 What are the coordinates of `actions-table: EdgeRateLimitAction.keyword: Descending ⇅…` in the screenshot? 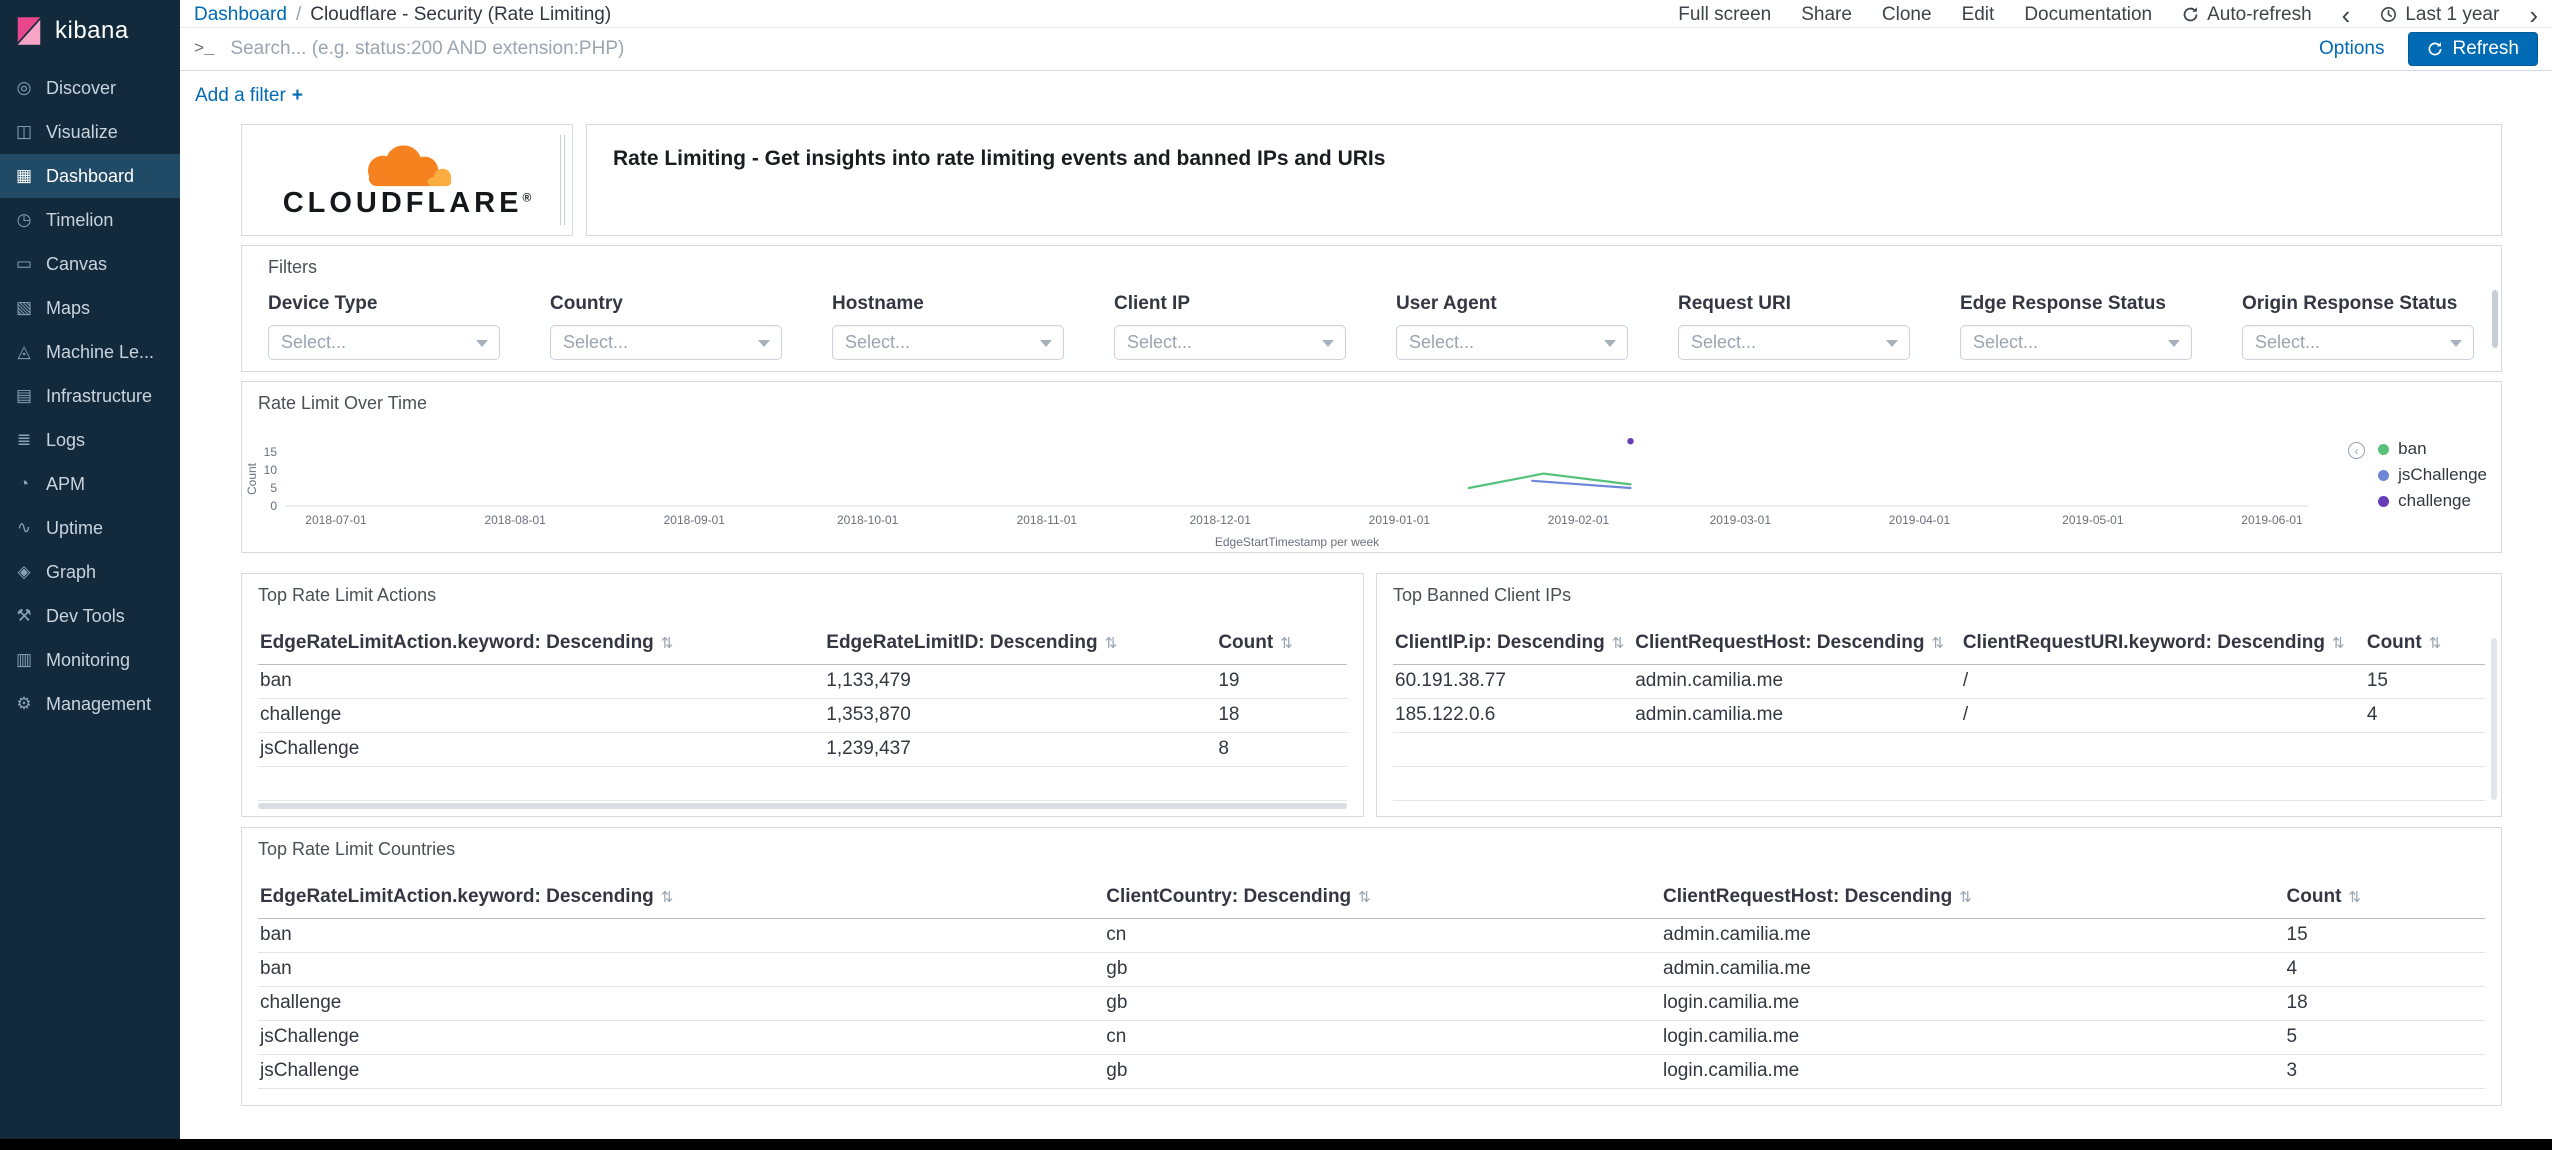 It's located at (802, 711).